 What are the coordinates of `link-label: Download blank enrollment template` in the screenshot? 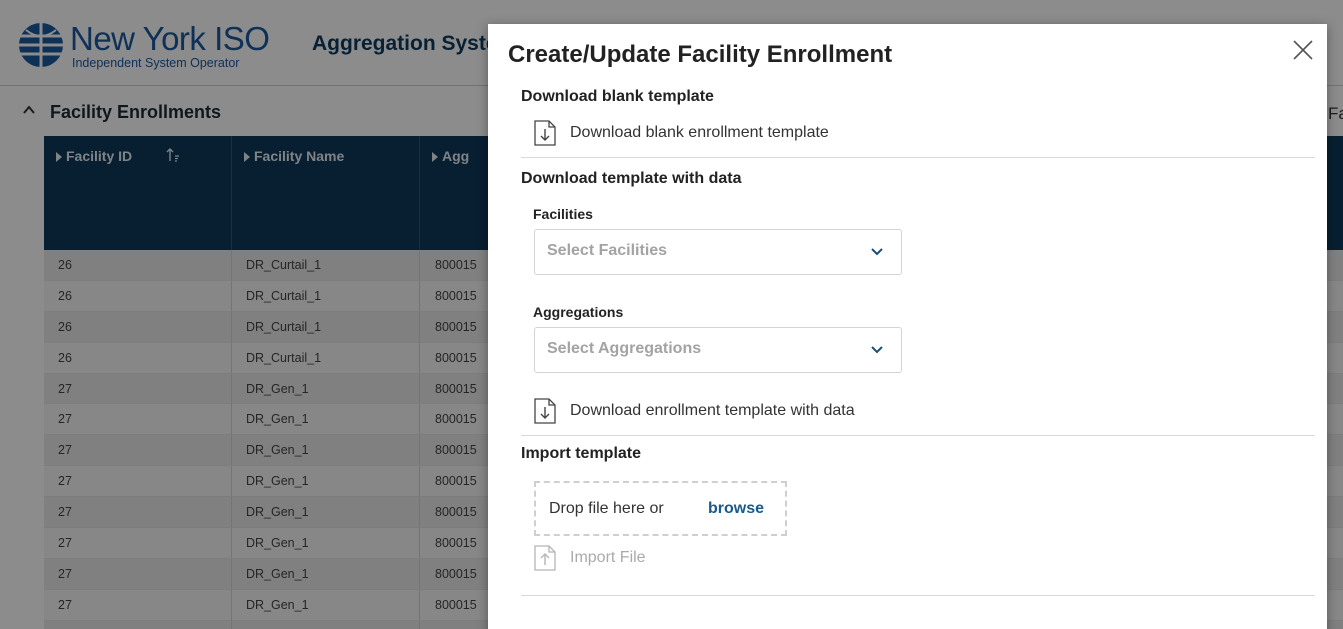 It's located at (699, 132).